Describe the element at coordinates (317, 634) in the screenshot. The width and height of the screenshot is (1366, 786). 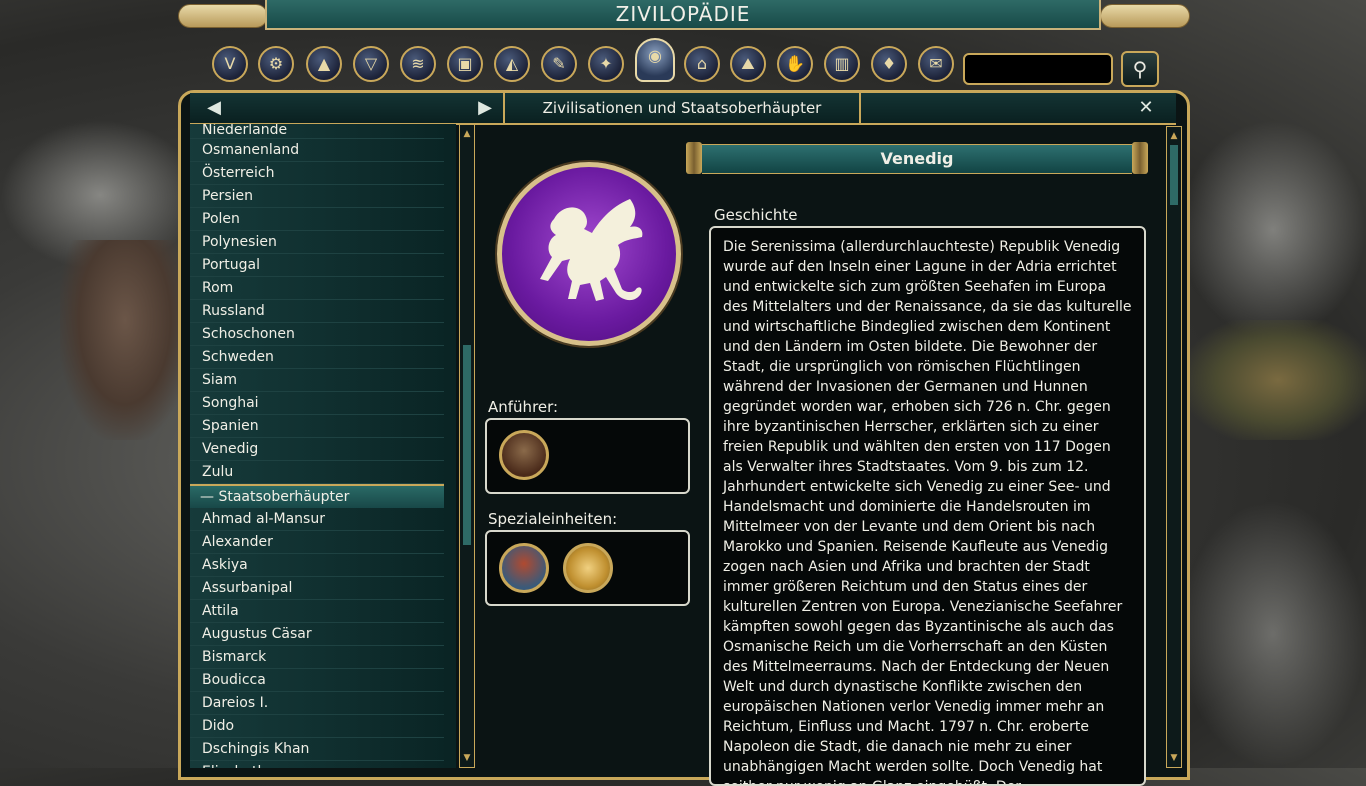
I see `list-item: Augustus Cäsar` at that location.